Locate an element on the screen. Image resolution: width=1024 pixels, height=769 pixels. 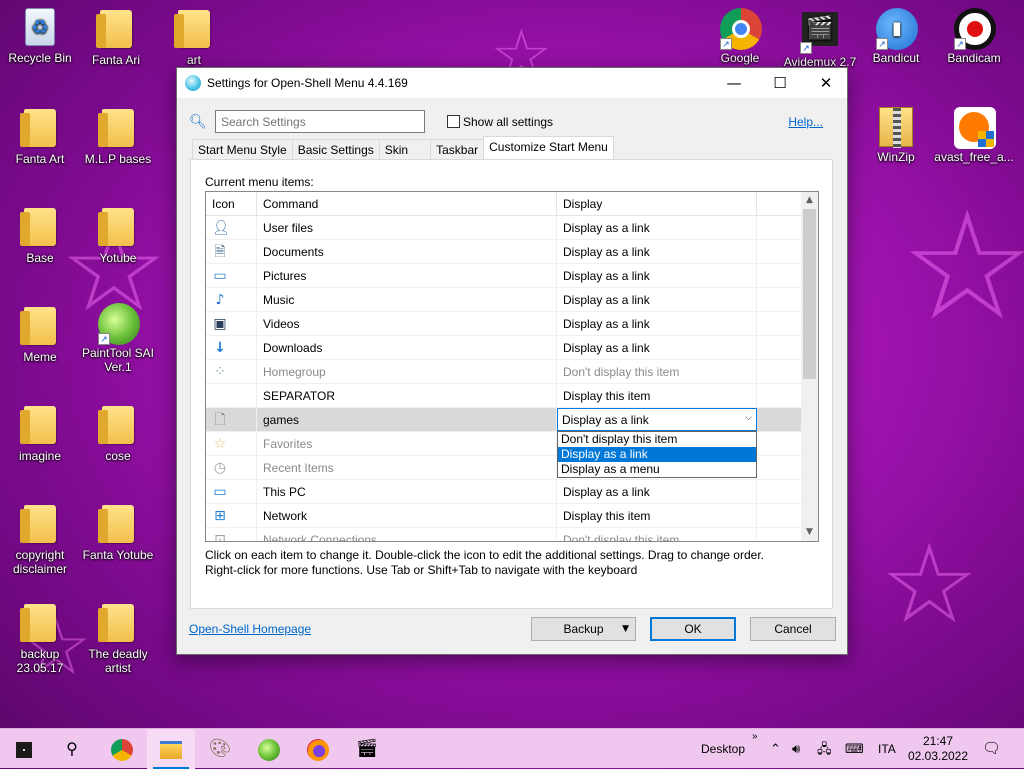
table-row: ▭ This PC Display as a link is located at coordinates (504, 492).